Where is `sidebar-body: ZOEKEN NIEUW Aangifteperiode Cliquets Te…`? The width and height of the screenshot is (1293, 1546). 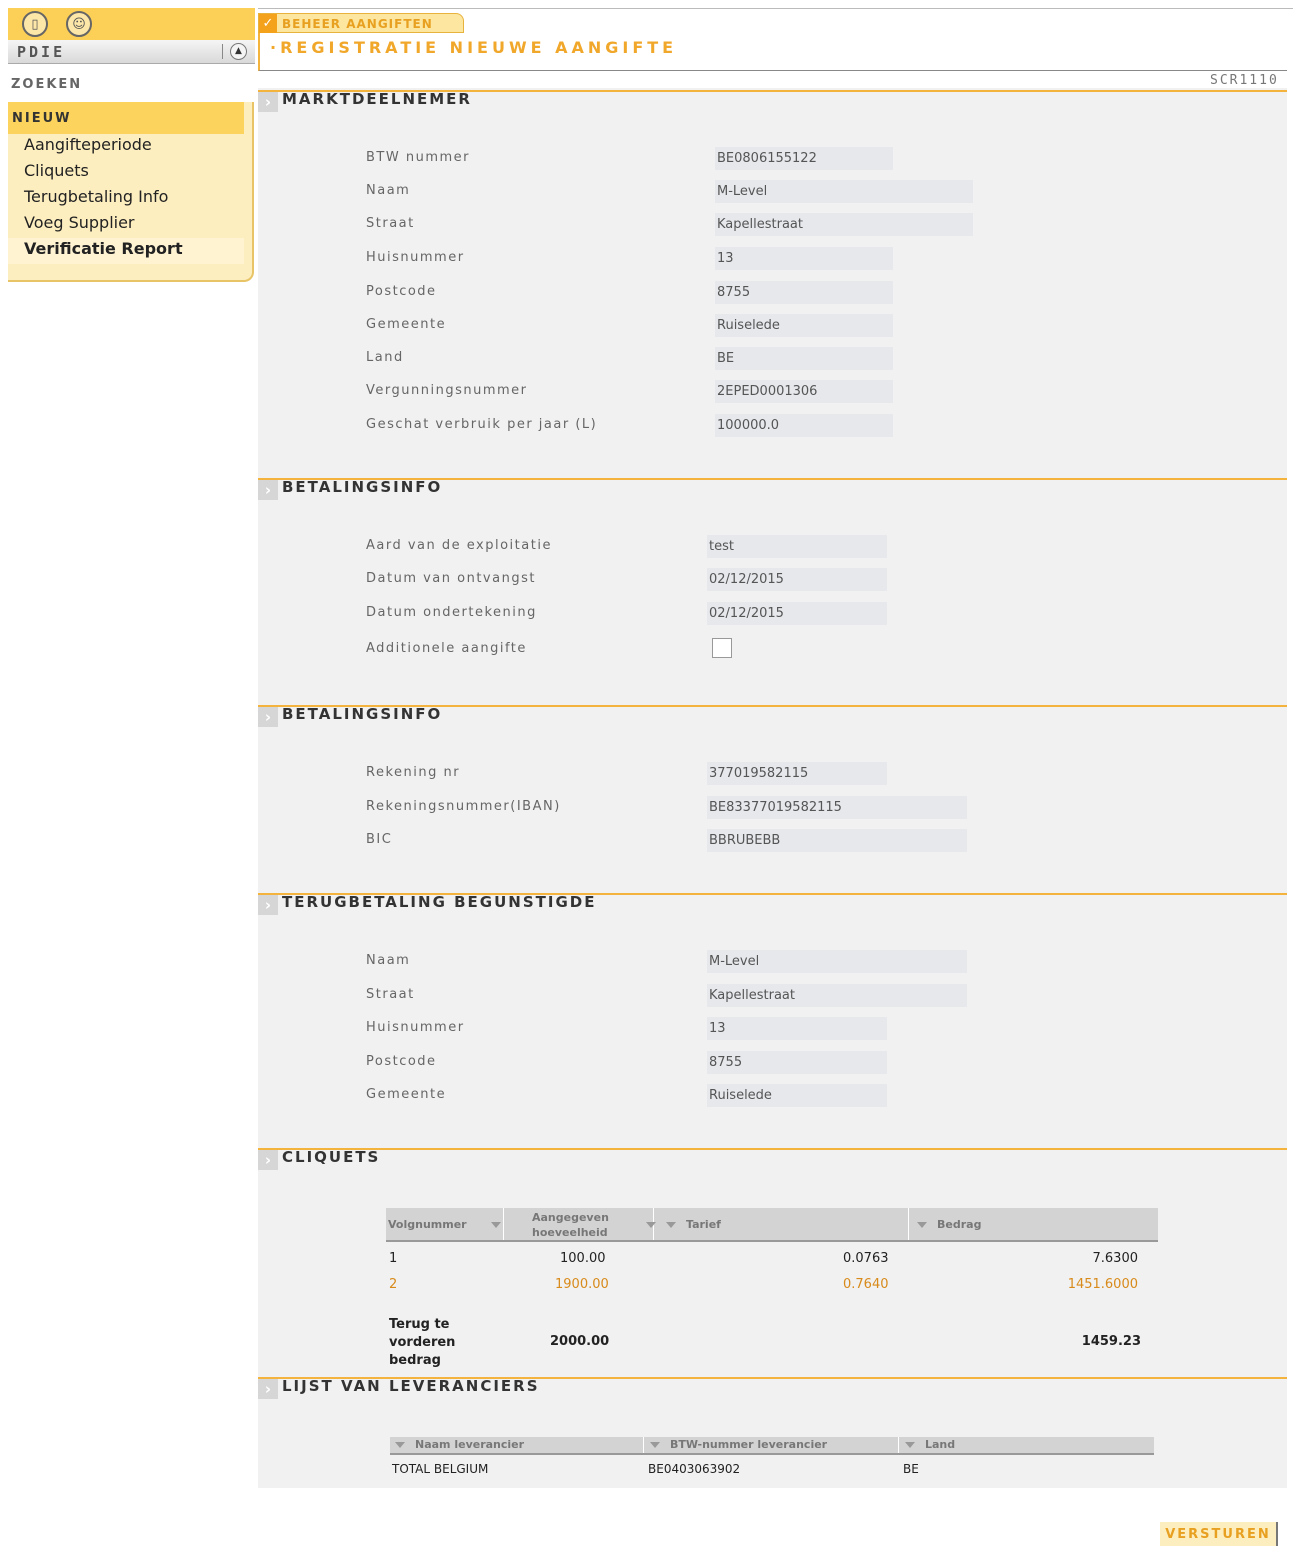 sidebar-body: ZOEKEN NIEUW Aangifteperiode Cliquets Te… is located at coordinates (131, 173).